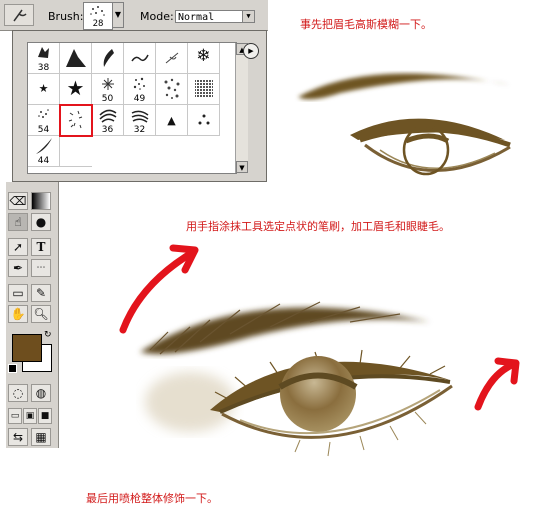  I want to click on shape-icon: ⋯, so click(41, 268).